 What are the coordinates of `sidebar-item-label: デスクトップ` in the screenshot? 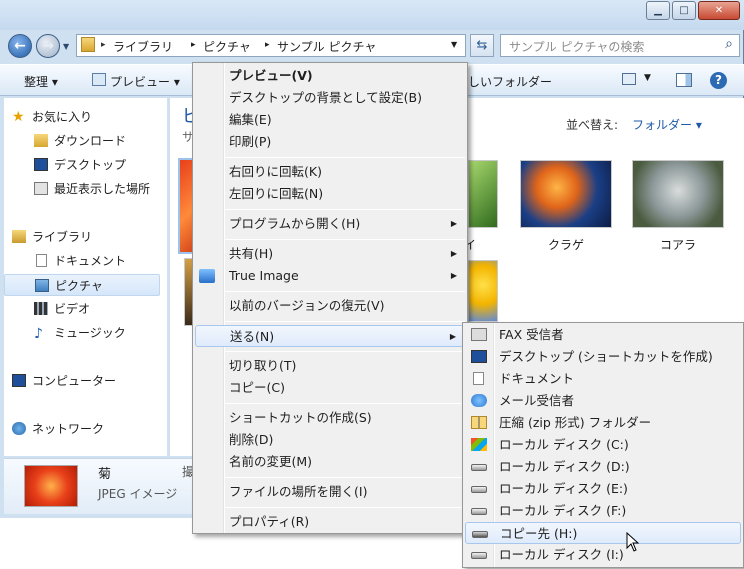 It's located at (90, 165).